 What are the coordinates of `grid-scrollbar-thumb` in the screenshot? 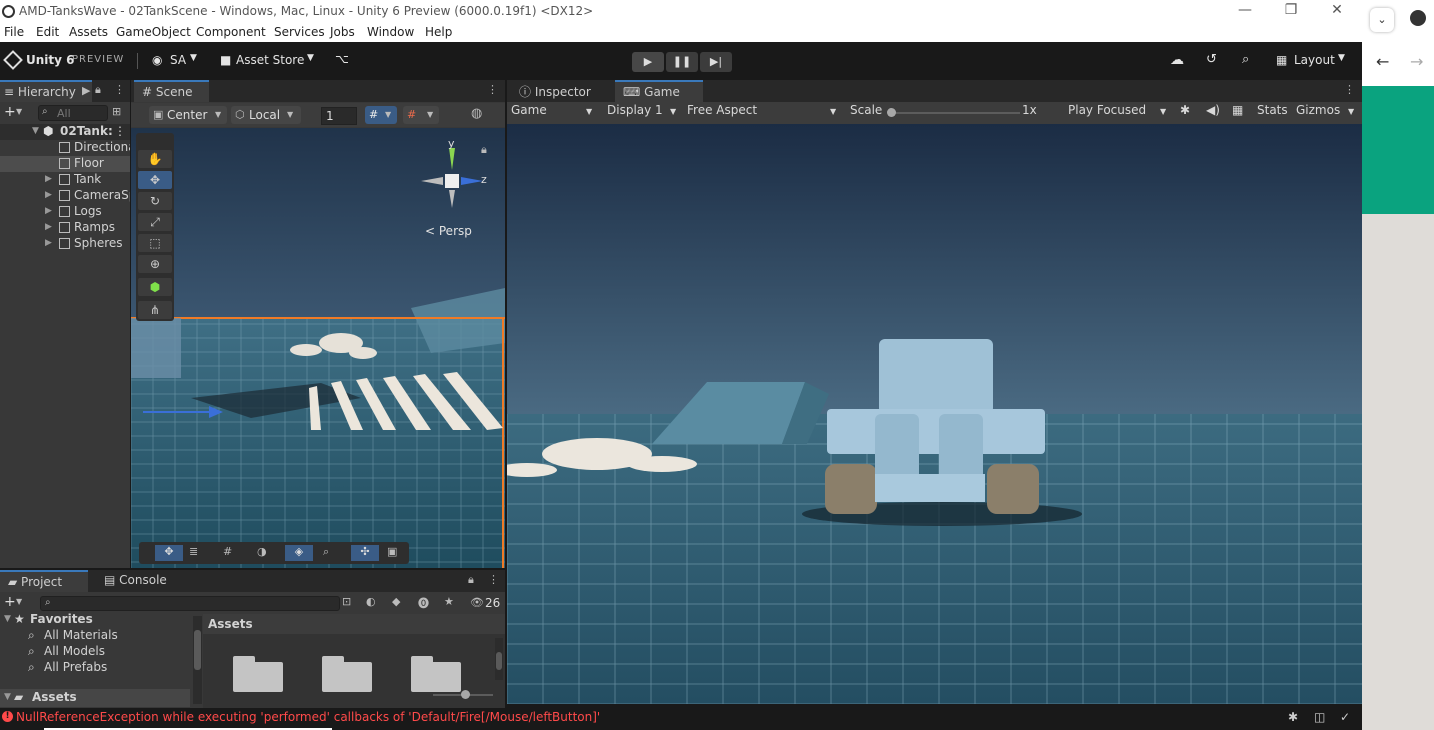 It's located at (499, 661).